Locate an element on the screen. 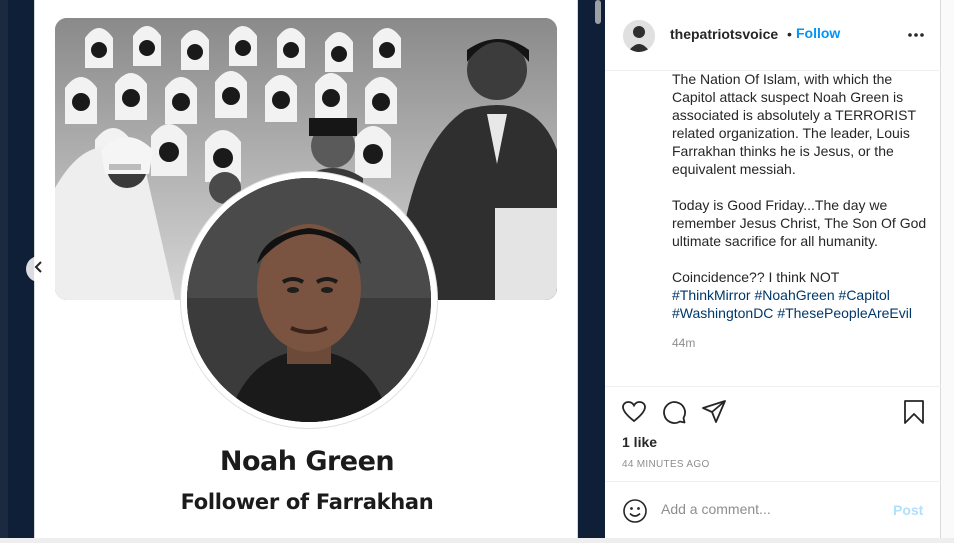 This screenshot has height=543, width=954. profile-photo-frame is located at coordinates (309, 300).